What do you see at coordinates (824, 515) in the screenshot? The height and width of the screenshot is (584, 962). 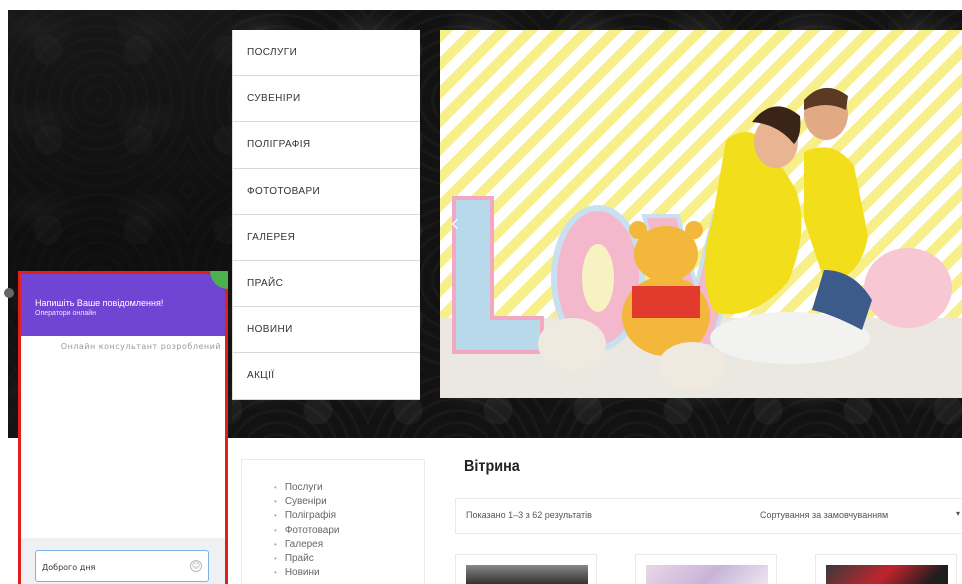 I see `sort-select: Сортування за замовчуванням` at bounding box center [824, 515].